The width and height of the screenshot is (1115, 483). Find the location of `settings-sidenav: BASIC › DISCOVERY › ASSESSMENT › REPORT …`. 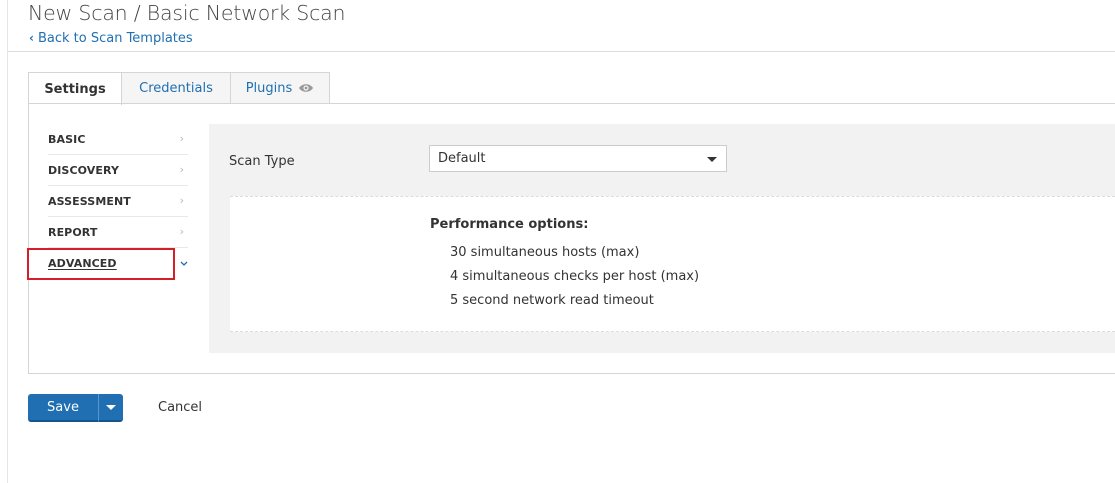

settings-sidenav: BASIC › DISCOVERY › ASSESSMENT › REPORT … is located at coordinates (118, 201).